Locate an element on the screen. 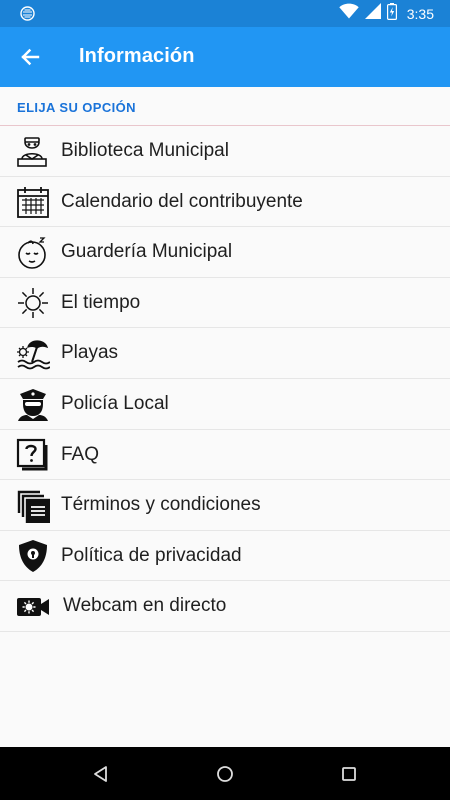 This screenshot has height=800, width=450. menu-item-guarderia: Guardería Municipal is located at coordinates (225, 252).